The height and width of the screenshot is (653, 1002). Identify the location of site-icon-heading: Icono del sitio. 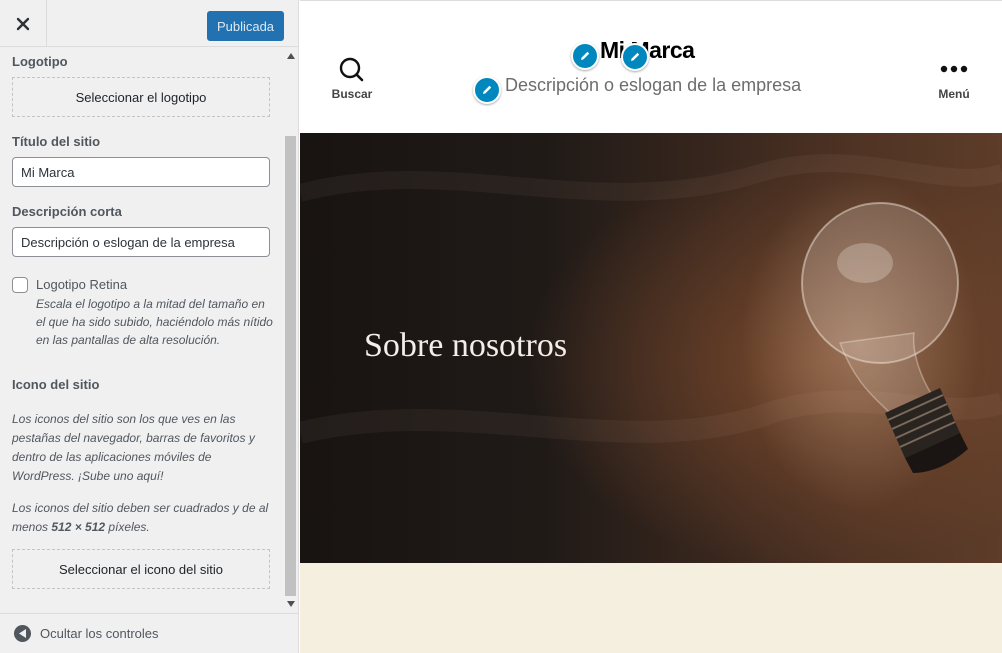
(56, 384).